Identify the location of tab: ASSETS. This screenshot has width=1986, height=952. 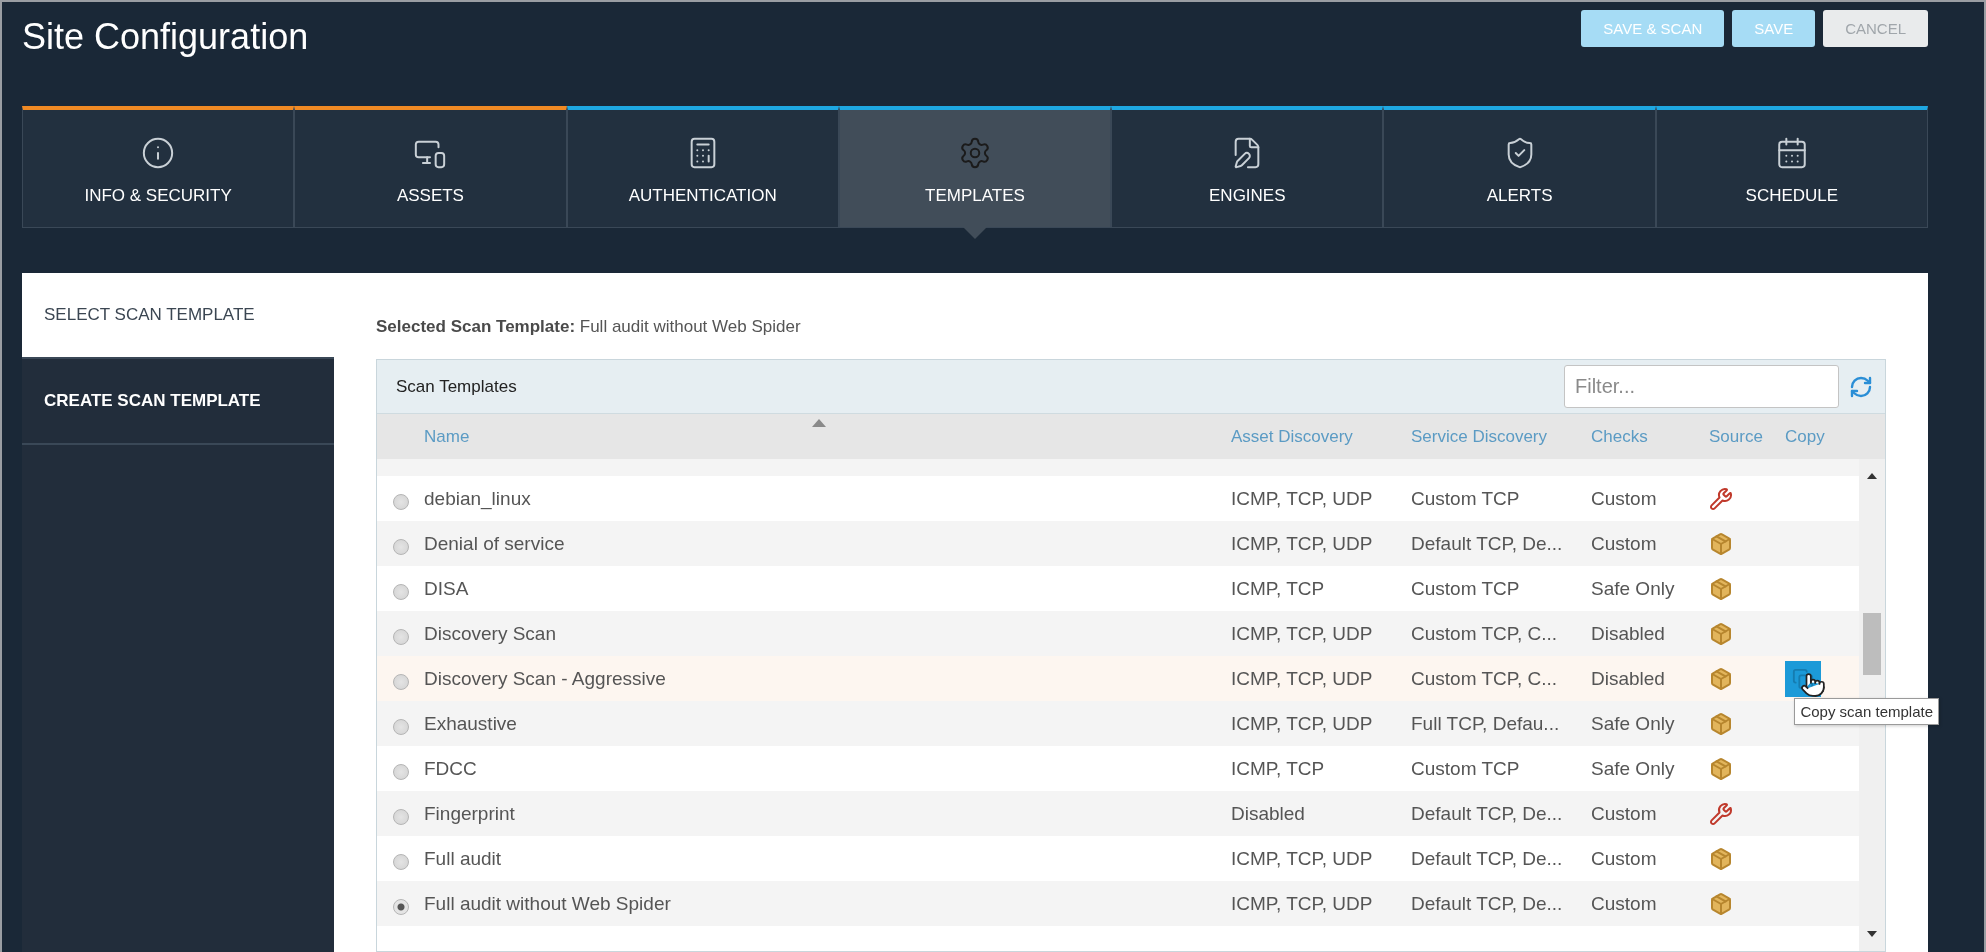
(430, 167).